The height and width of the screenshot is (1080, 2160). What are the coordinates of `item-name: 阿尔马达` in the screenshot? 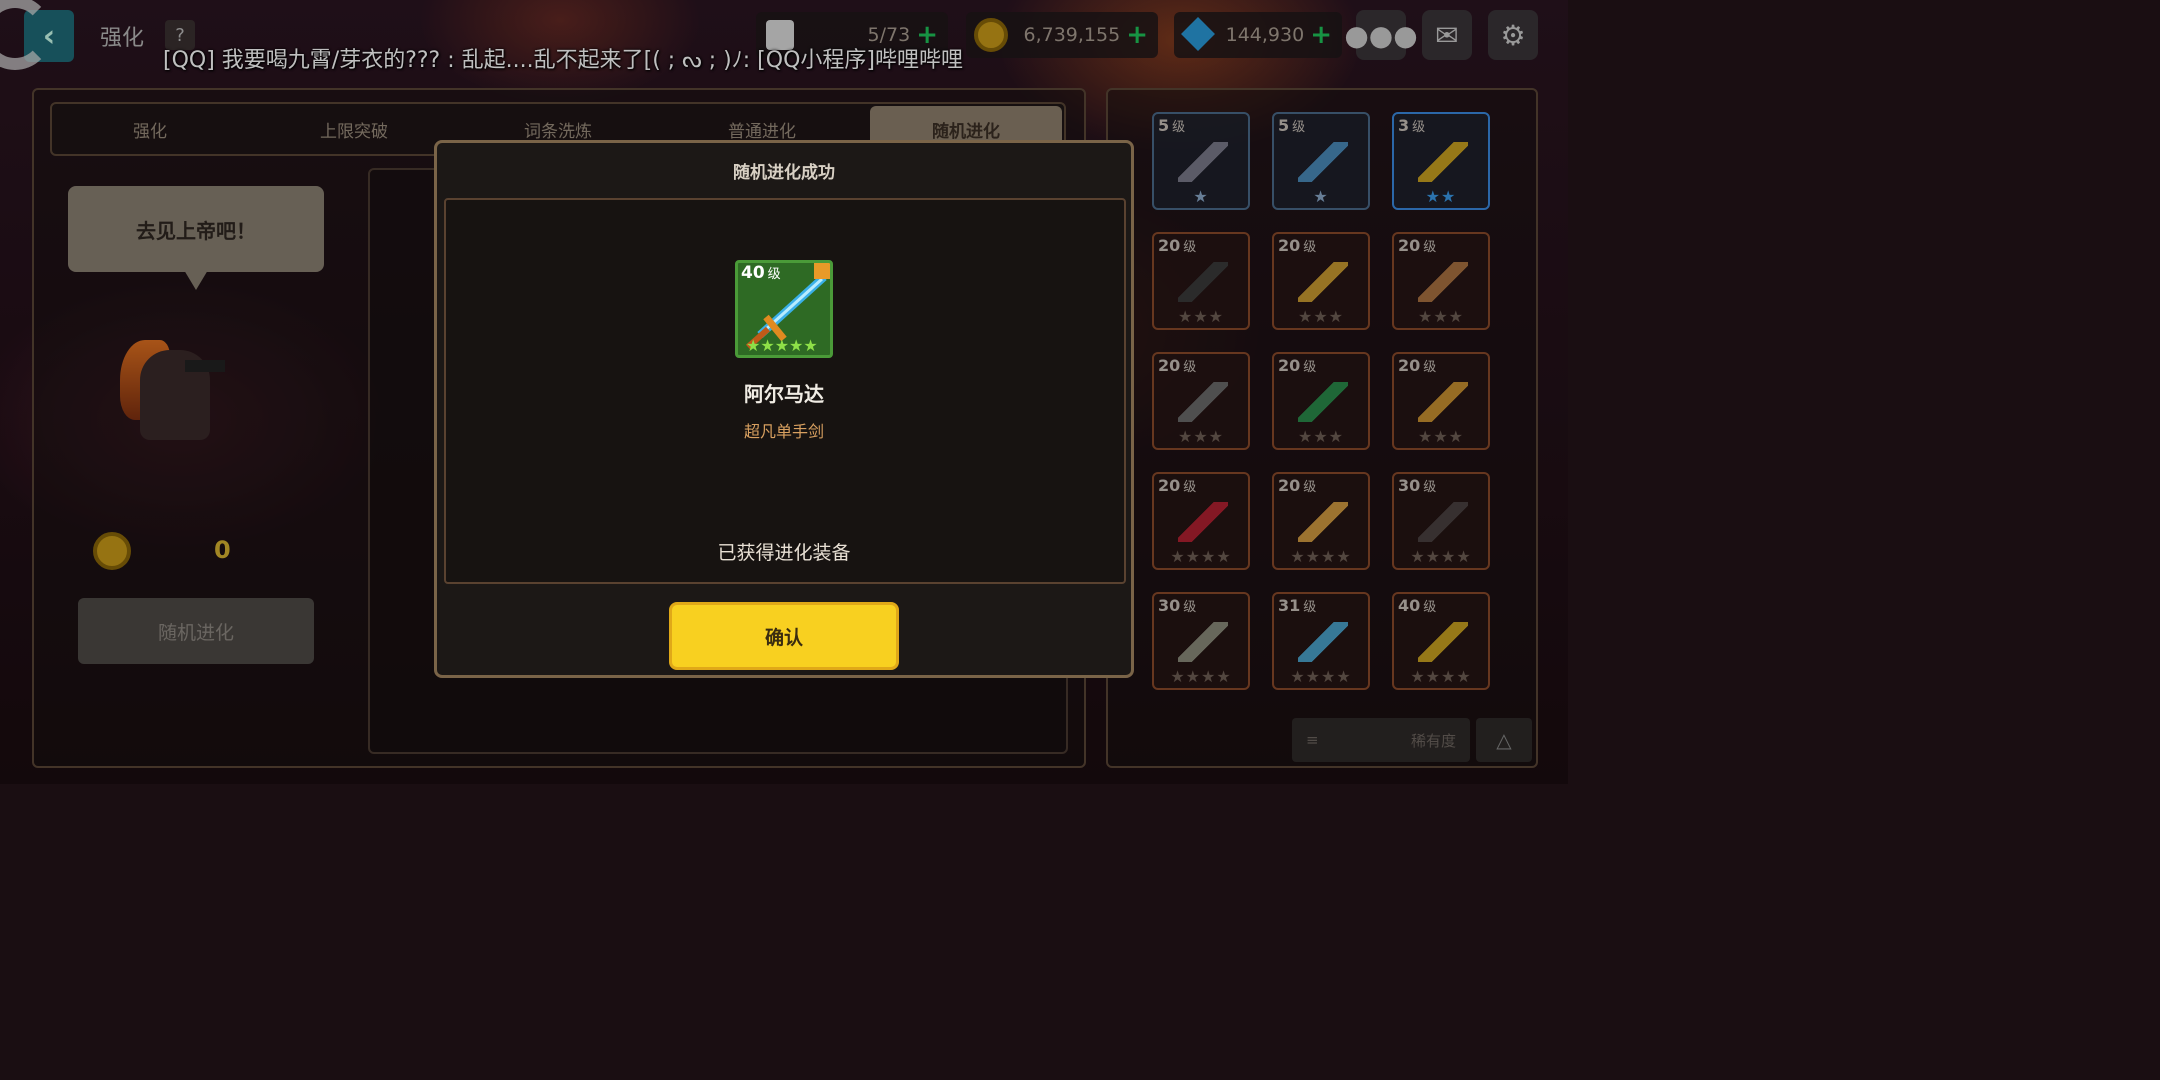 It's located at (784, 394).